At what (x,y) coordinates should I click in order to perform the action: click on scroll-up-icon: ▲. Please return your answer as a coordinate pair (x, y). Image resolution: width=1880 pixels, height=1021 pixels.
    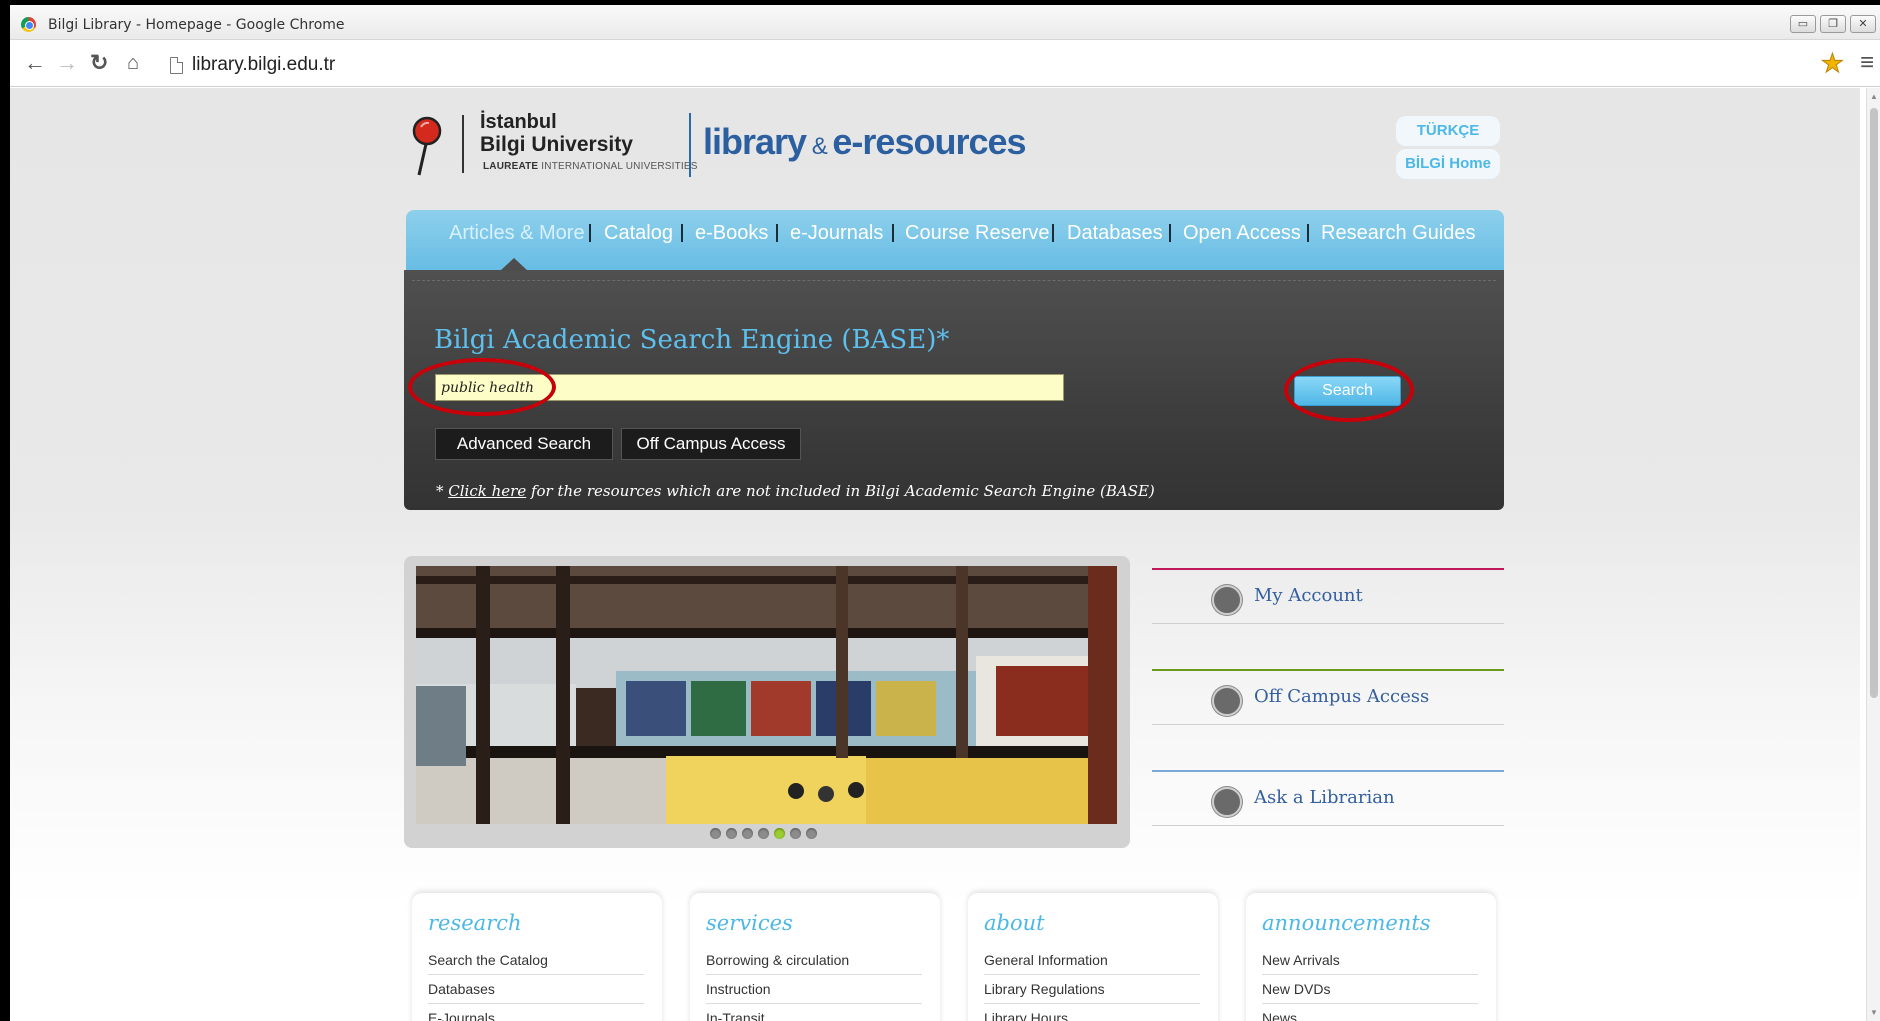
    Looking at the image, I should click on (1874, 96).